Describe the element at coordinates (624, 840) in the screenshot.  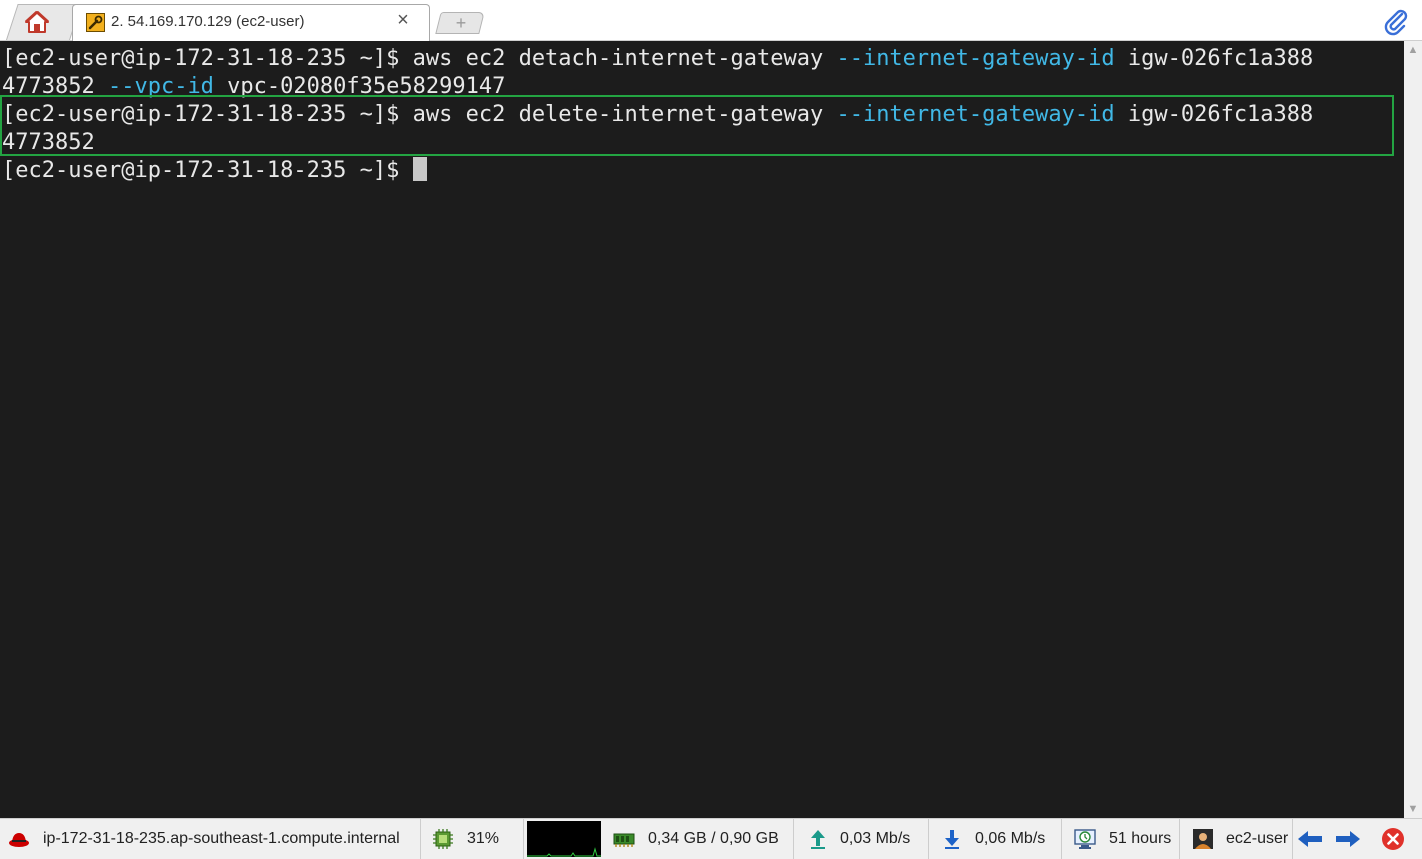
I see `memory-icon` at that location.